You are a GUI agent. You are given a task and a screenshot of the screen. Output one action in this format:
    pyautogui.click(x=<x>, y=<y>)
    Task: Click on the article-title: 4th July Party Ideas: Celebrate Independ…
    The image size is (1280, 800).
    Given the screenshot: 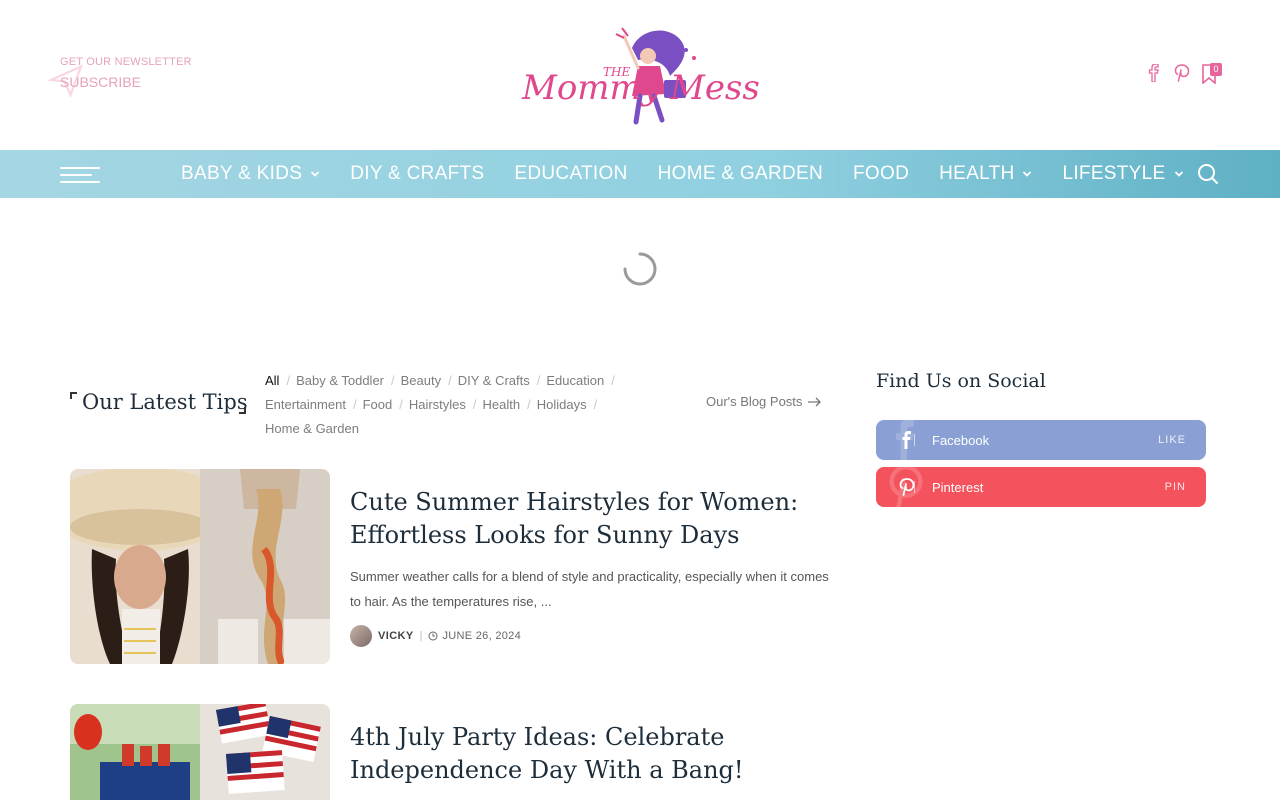 What is the action you would take?
    pyautogui.click(x=585, y=754)
    